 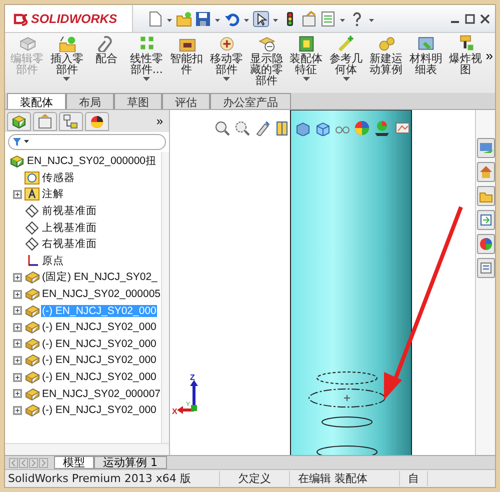 I want to click on previous-view-icon, so click(x=262, y=128).